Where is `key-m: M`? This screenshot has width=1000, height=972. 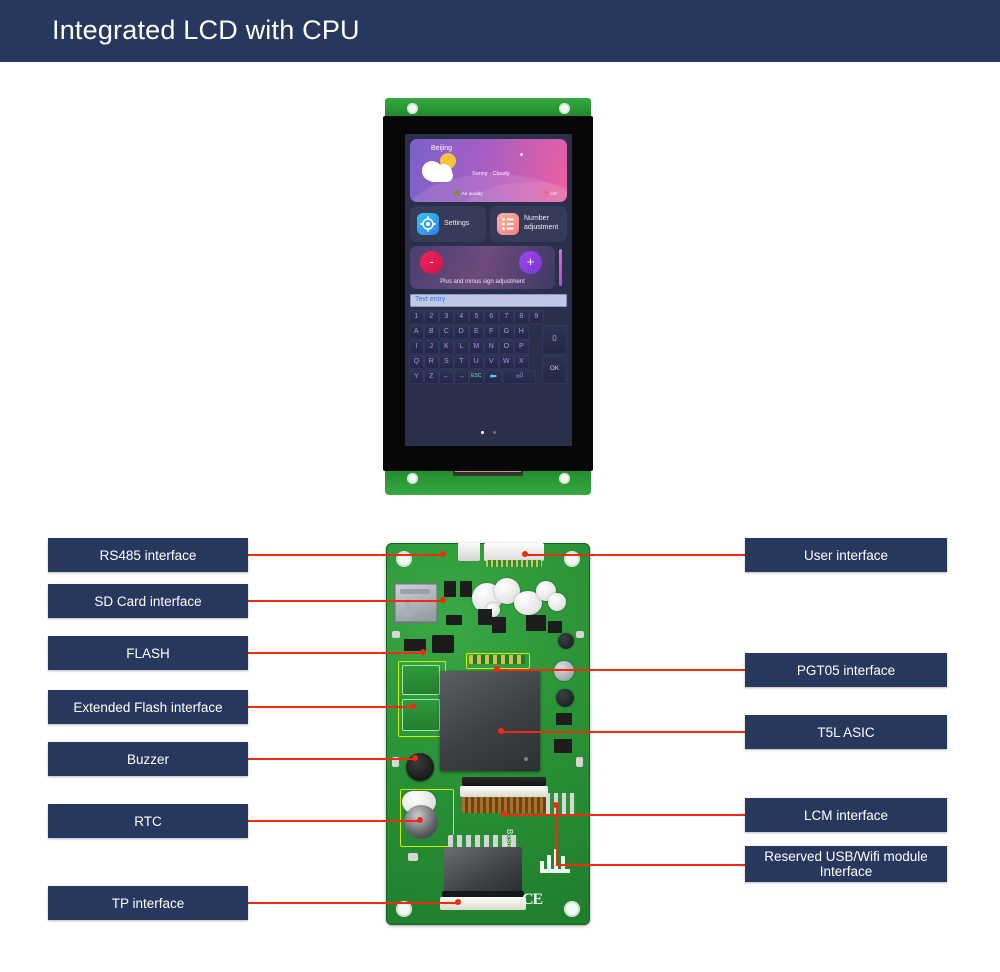
key-m: M is located at coordinates (476, 347).